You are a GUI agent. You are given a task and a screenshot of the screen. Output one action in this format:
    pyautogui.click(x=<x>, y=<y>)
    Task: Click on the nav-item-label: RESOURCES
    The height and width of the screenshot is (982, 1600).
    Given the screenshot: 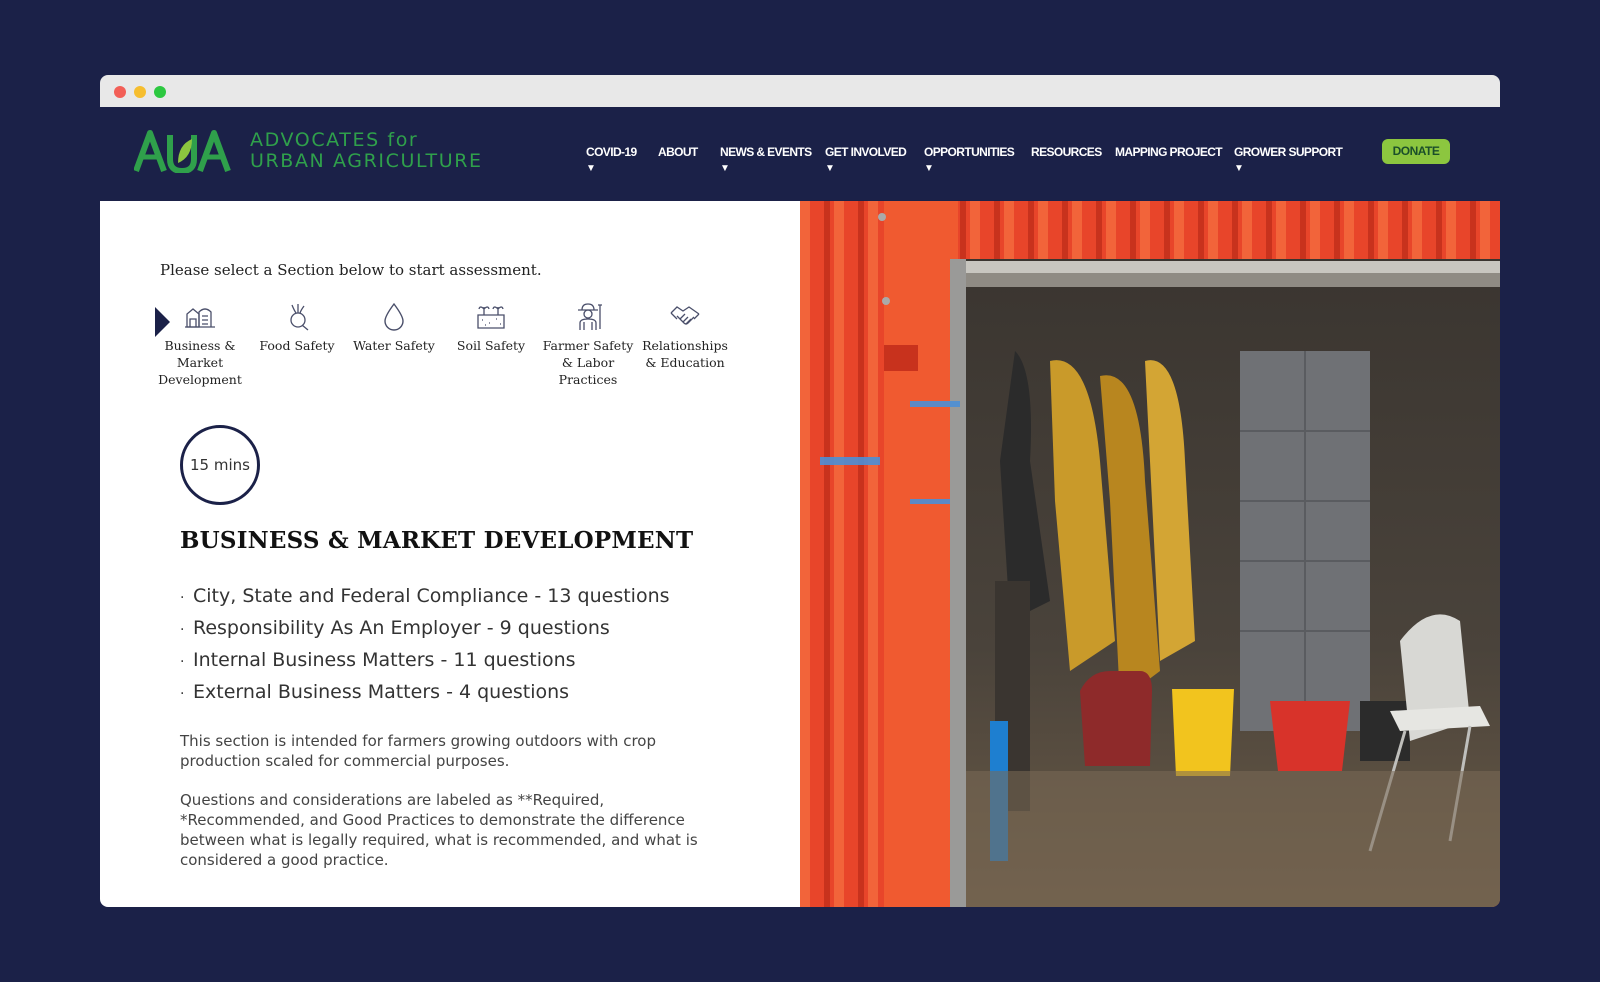 What is the action you would take?
    pyautogui.click(x=1066, y=152)
    